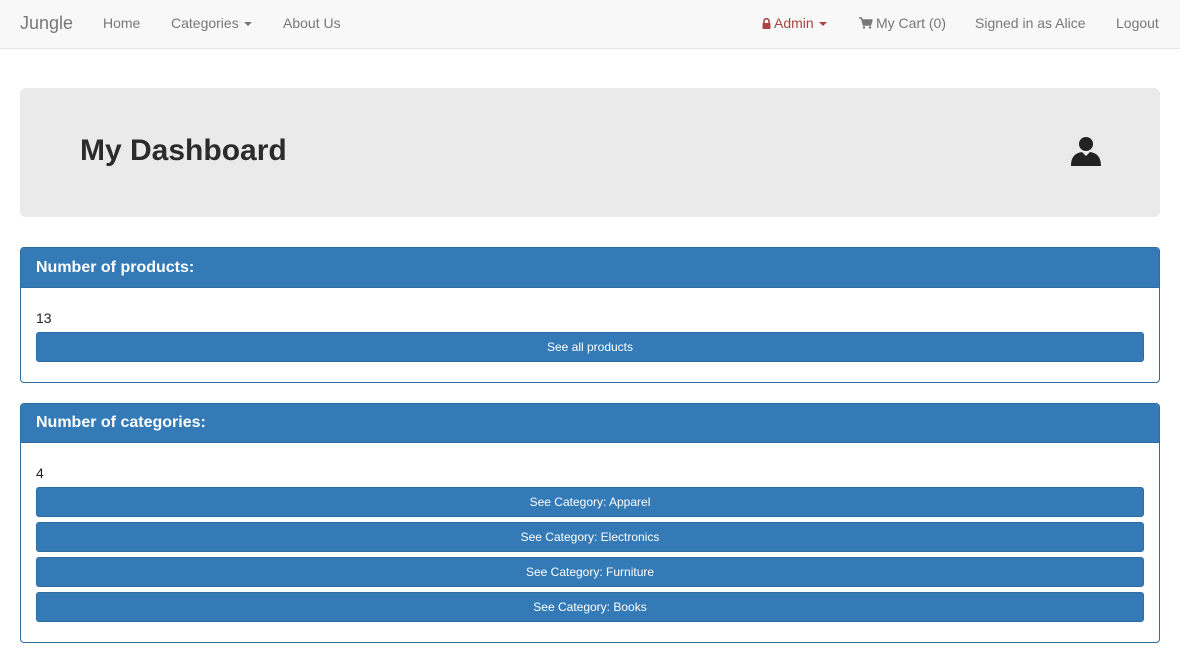 The width and height of the screenshot is (1180, 666). I want to click on user-icon, so click(1086, 151).